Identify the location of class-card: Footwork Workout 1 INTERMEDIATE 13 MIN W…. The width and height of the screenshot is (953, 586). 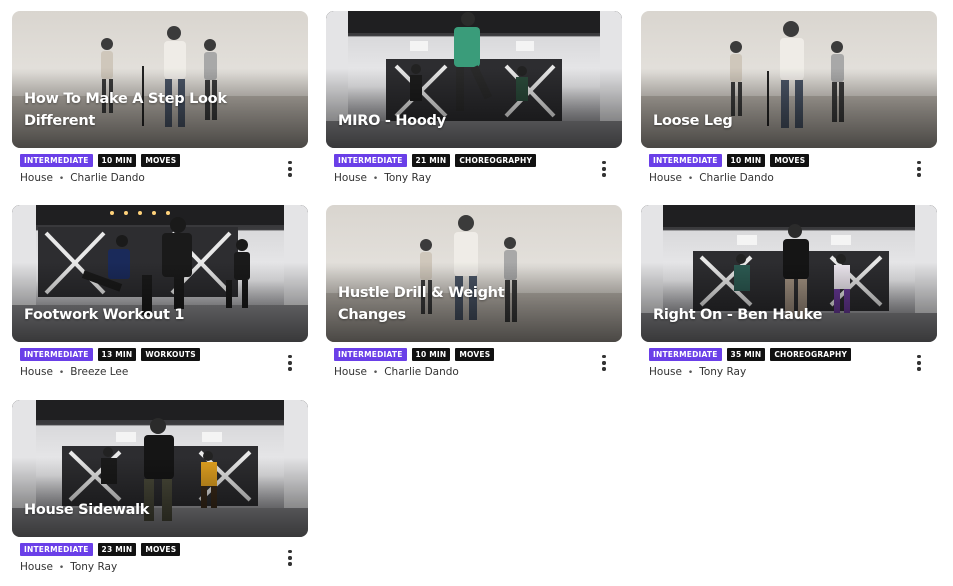
(160, 295).